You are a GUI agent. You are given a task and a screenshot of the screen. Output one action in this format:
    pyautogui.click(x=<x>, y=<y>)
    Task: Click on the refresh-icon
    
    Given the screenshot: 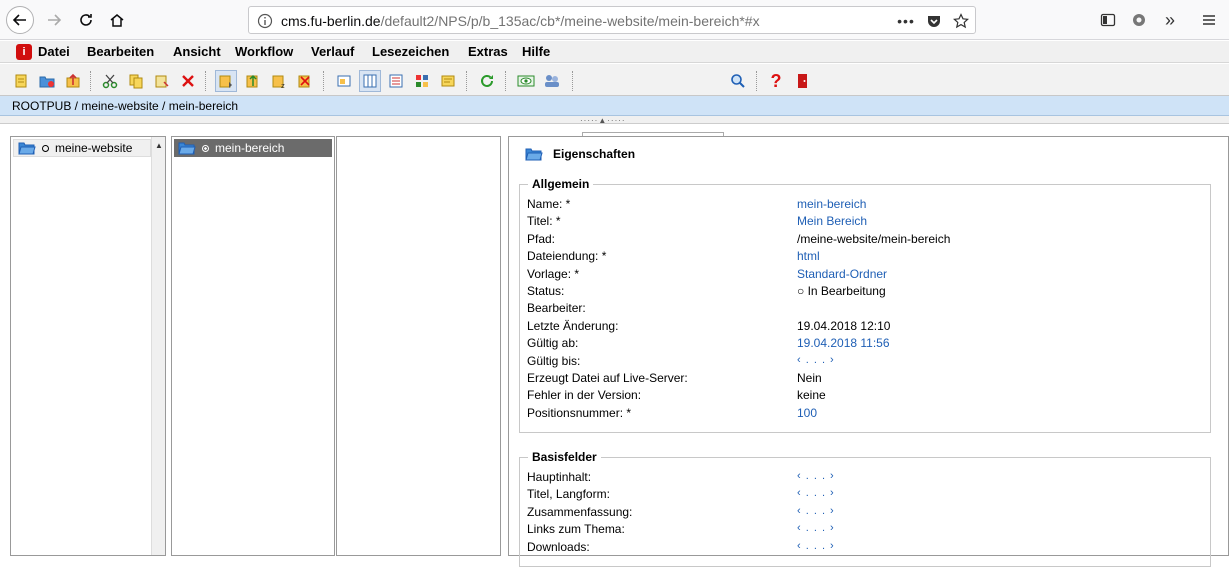 What is the action you would take?
    pyautogui.click(x=487, y=81)
    